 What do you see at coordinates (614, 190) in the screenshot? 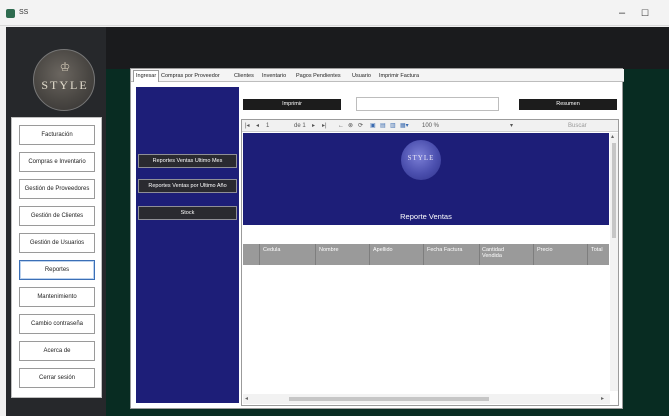
I see `vertical-scroll-thumb` at bounding box center [614, 190].